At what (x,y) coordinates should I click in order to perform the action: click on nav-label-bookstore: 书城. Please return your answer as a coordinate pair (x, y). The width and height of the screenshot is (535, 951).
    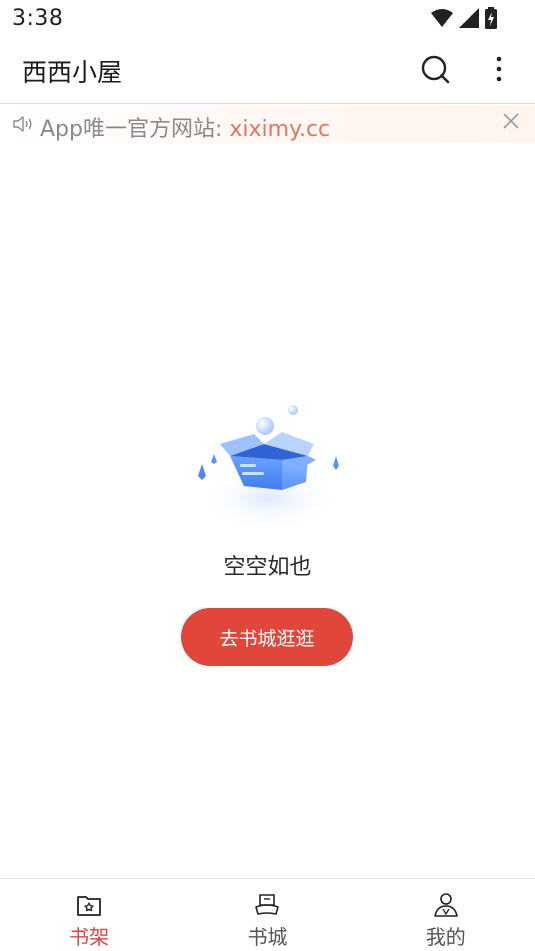
    Looking at the image, I should click on (267, 937).